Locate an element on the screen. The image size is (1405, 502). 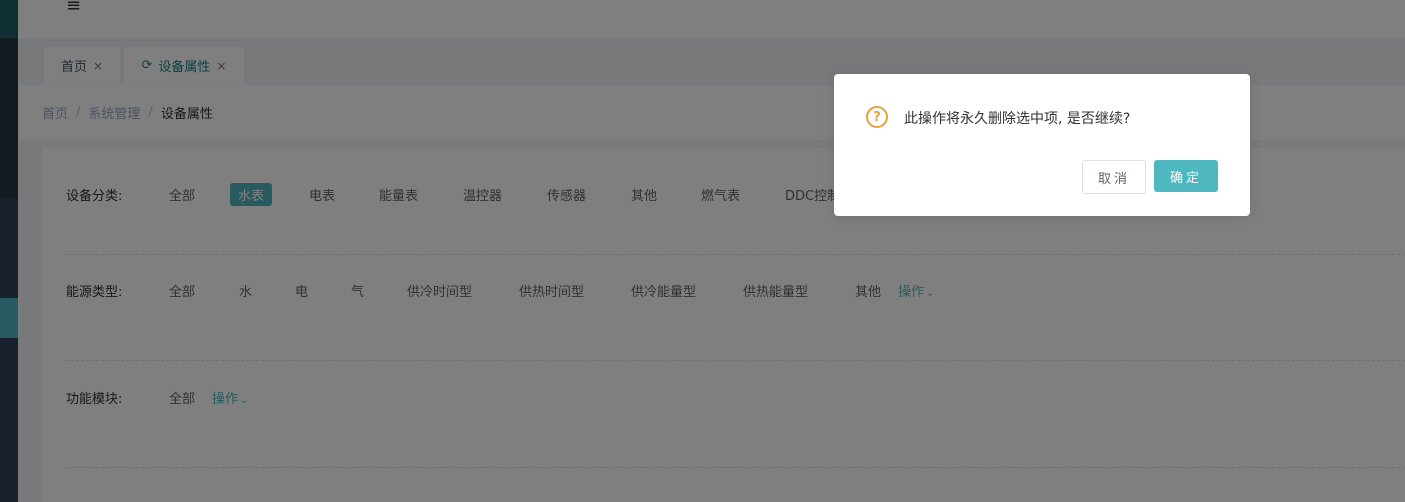
dialog-message: 此操作将永久删除选中项, 是否继续? is located at coordinates (1017, 119).